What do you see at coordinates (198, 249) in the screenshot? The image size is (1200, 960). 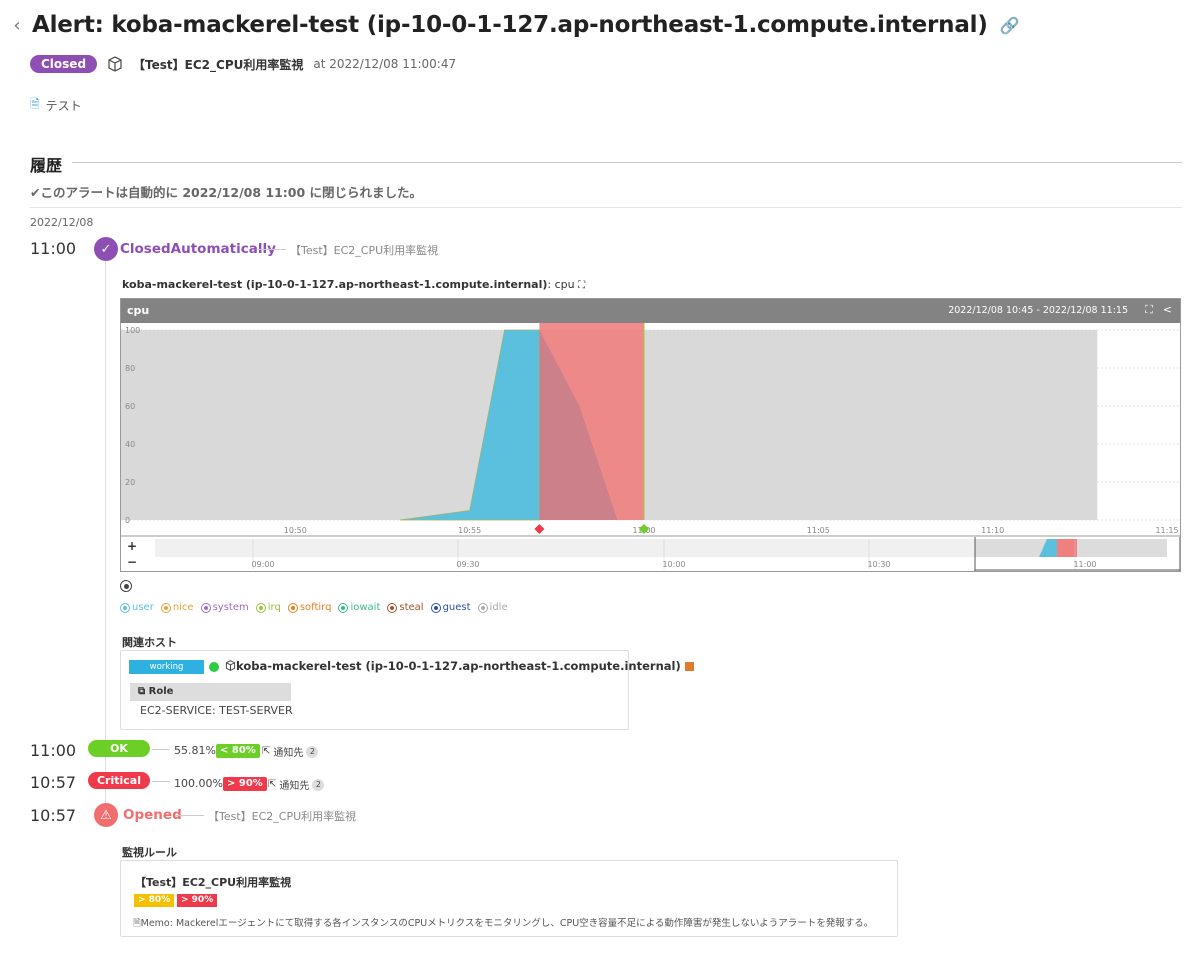 I see `event-label-closed: ClosedAutomatically` at bounding box center [198, 249].